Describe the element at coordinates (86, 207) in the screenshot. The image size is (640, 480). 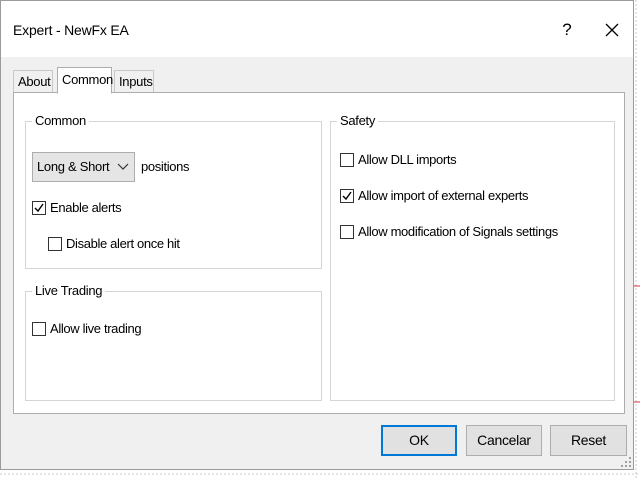
I see `enable-alerts-label: Enable alerts` at that location.